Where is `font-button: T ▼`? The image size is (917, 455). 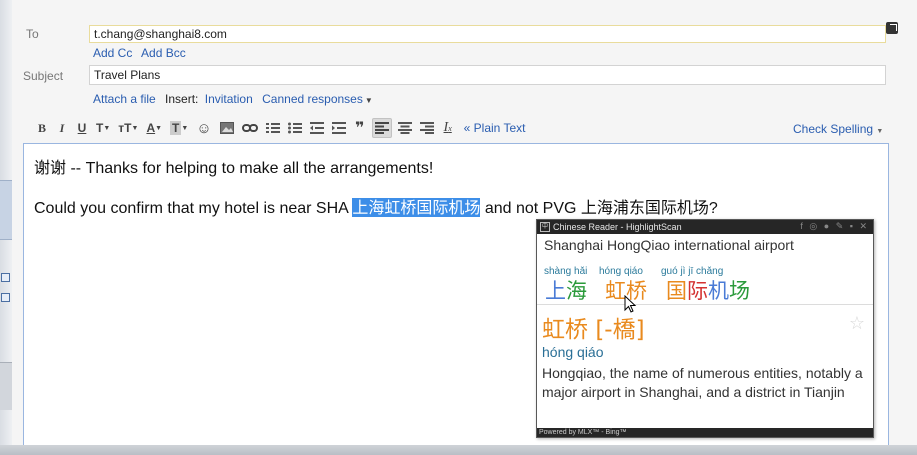
font-button: T ▼ is located at coordinates (103, 128).